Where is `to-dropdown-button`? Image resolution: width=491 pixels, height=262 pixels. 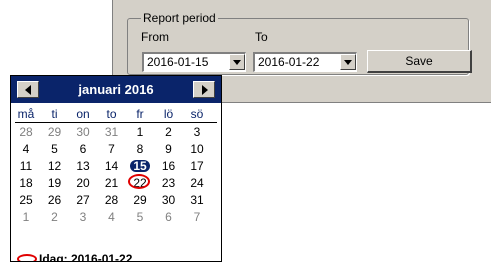
to-dropdown-button is located at coordinates (348, 62).